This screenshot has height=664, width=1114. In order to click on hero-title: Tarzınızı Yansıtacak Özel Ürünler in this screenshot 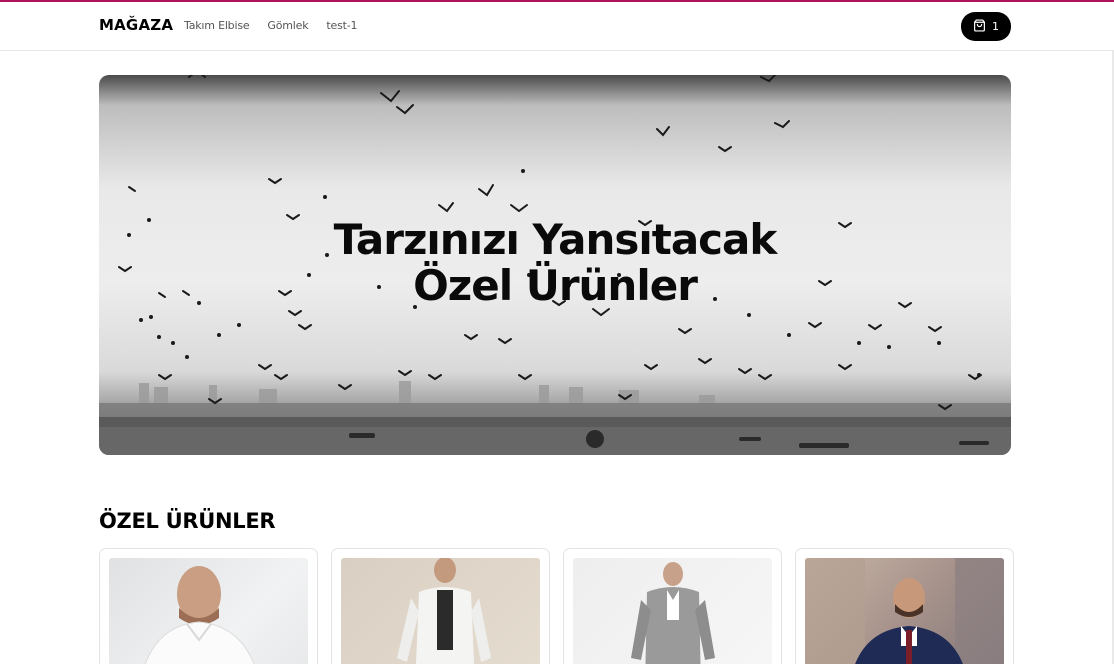, I will do `click(555, 263)`.